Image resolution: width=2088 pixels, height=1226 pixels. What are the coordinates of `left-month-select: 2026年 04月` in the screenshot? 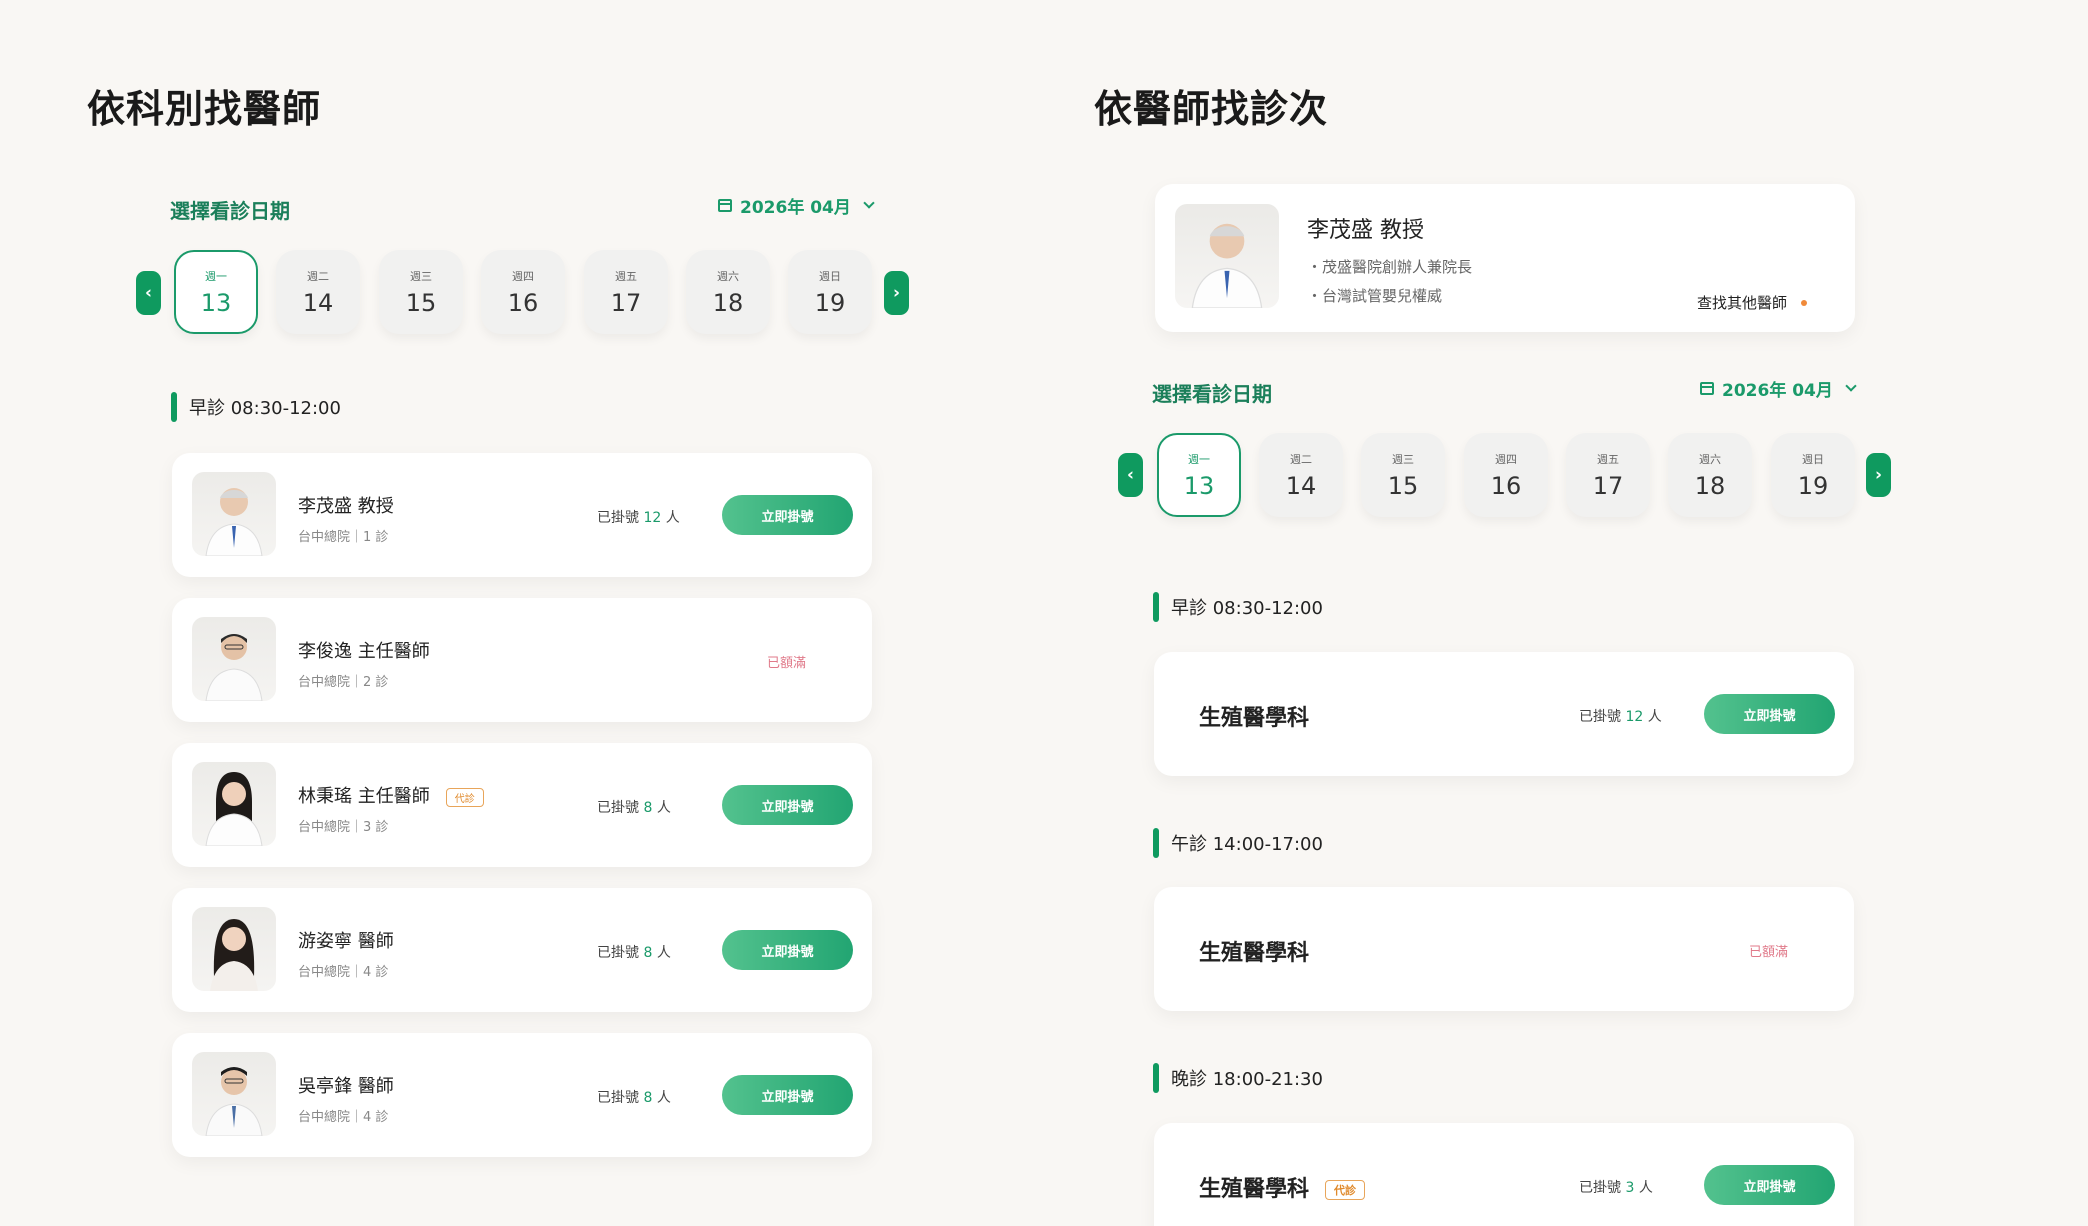 It's located at (796, 205).